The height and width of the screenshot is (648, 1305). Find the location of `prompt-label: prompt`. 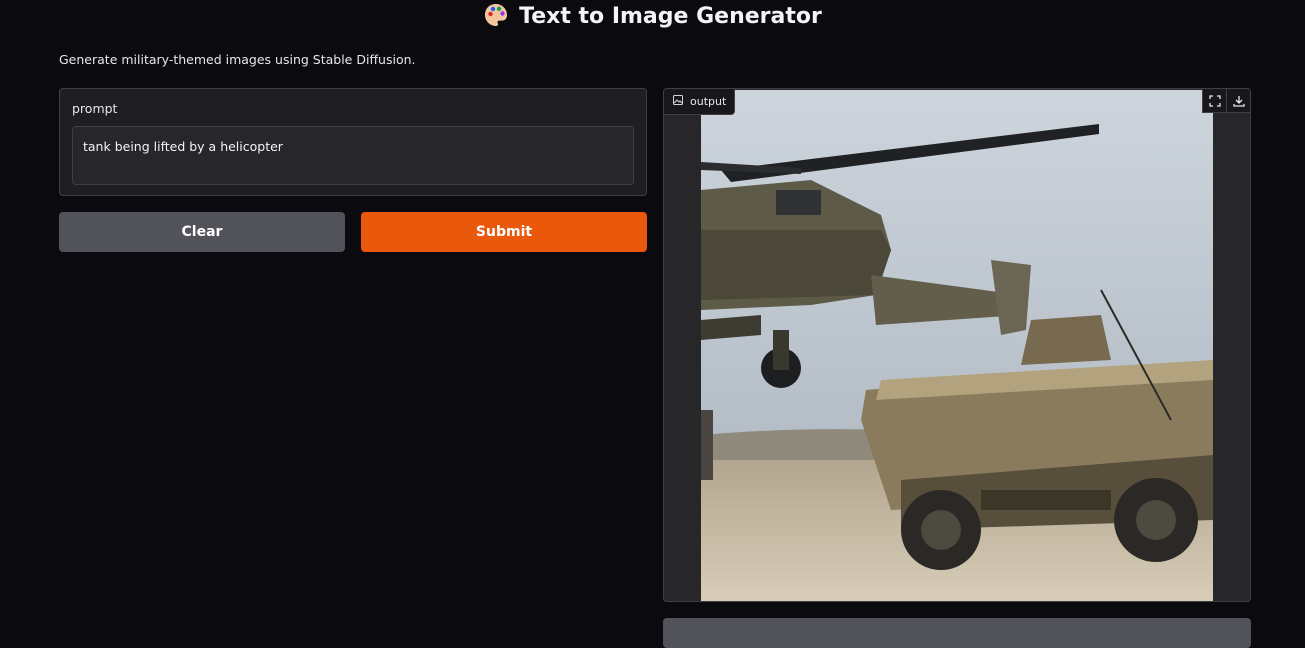

prompt-label: prompt is located at coordinates (95, 108).